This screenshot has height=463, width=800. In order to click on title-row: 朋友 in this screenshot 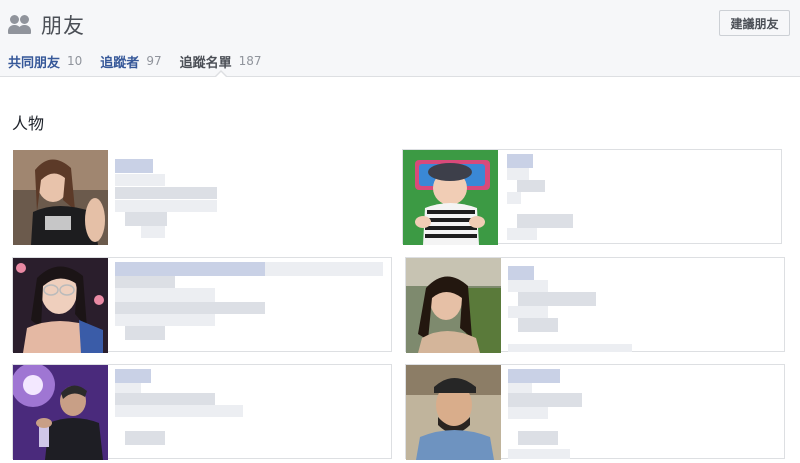, I will do `click(46, 25)`.